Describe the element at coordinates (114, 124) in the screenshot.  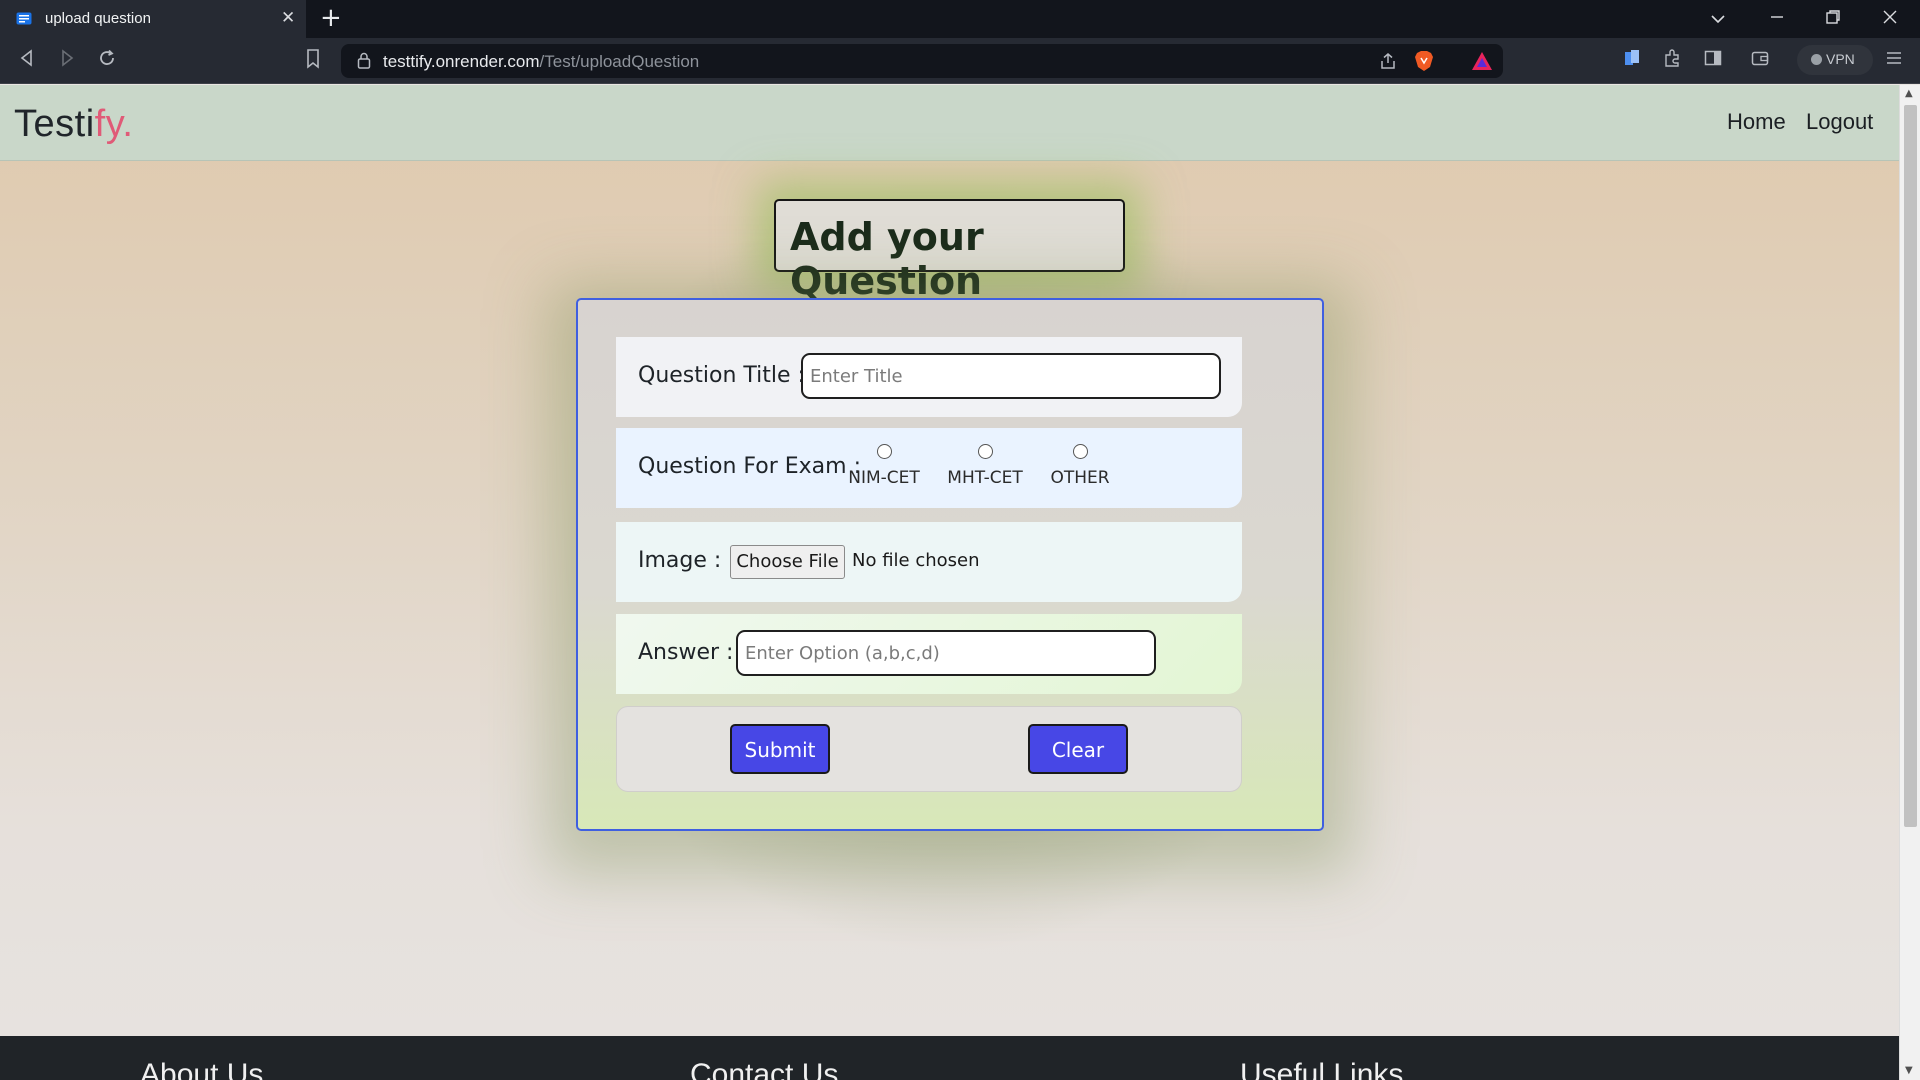
I see `brand-accent: fy.` at that location.